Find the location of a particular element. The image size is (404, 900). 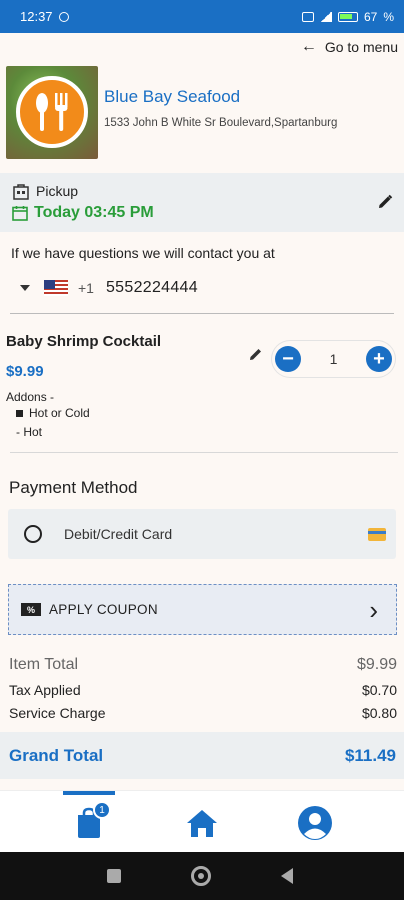

home-icon is located at coordinates (202, 823).